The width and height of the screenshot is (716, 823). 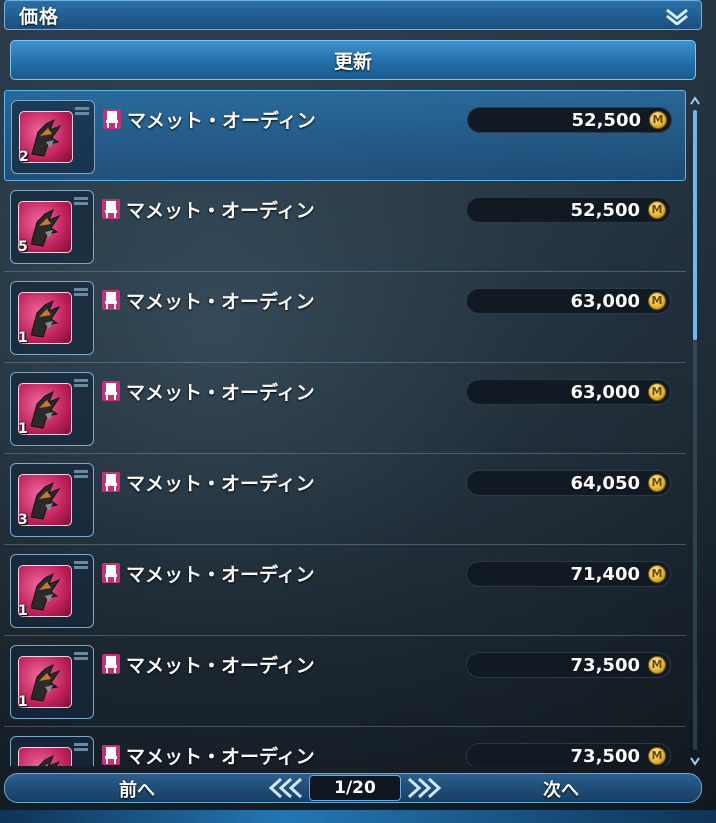 I want to click on item-icon-frame: 3, so click(x=52, y=500).